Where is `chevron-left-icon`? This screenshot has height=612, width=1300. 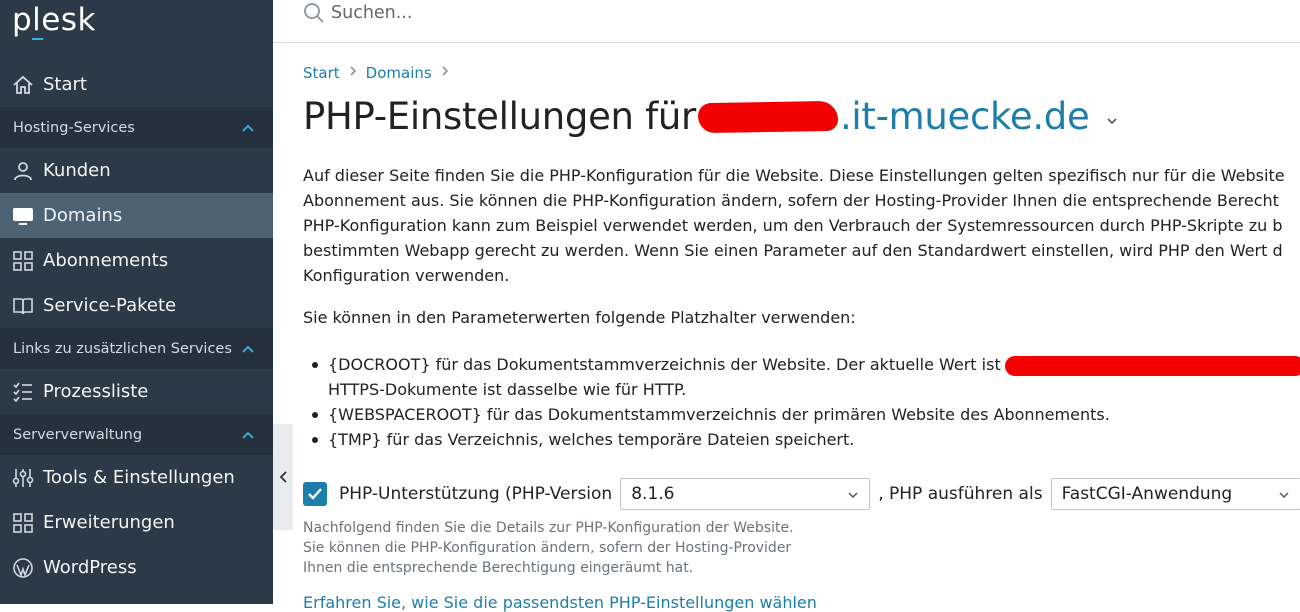 chevron-left-icon is located at coordinates (283, 477).